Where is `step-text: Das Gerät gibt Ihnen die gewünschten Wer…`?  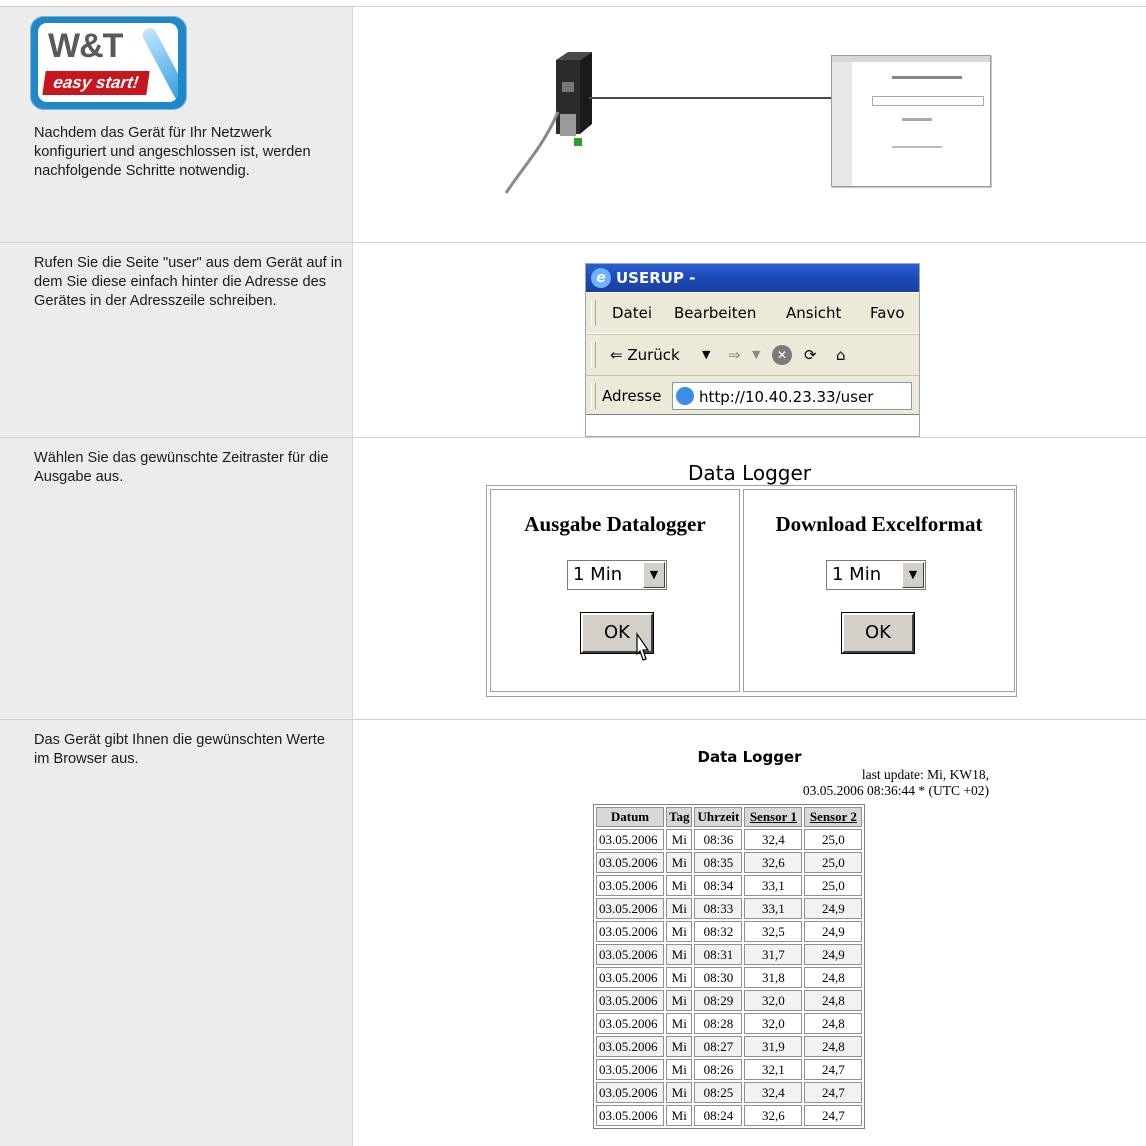
step-text: Das Gerät gibt Ihnen die gewünschten Wer… is located at coordinates (179, 749).